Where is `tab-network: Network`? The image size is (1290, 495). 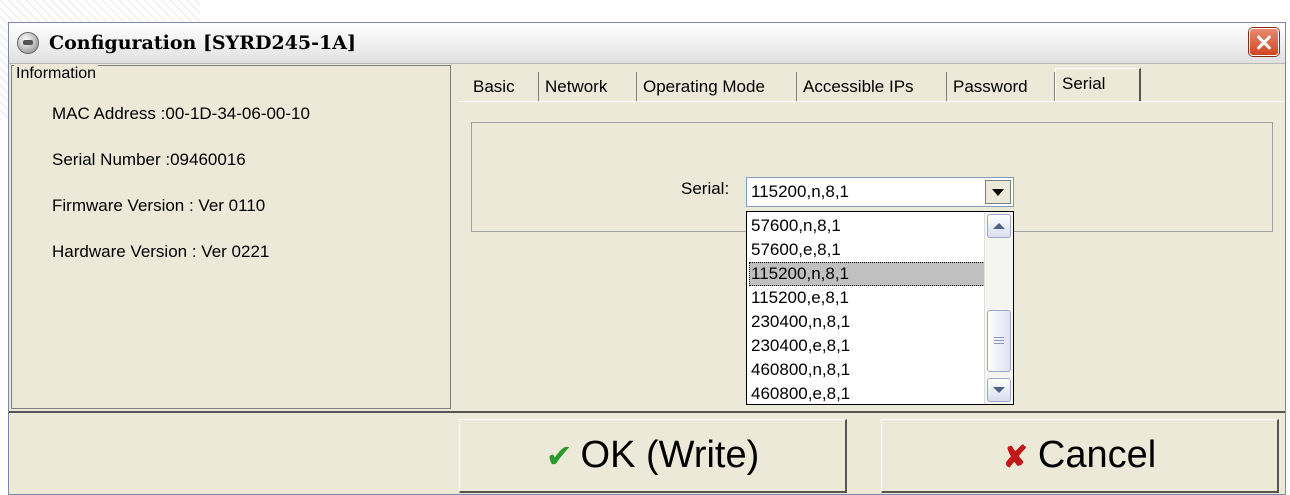
tab-network: Network is located at coordinates (588, 87).